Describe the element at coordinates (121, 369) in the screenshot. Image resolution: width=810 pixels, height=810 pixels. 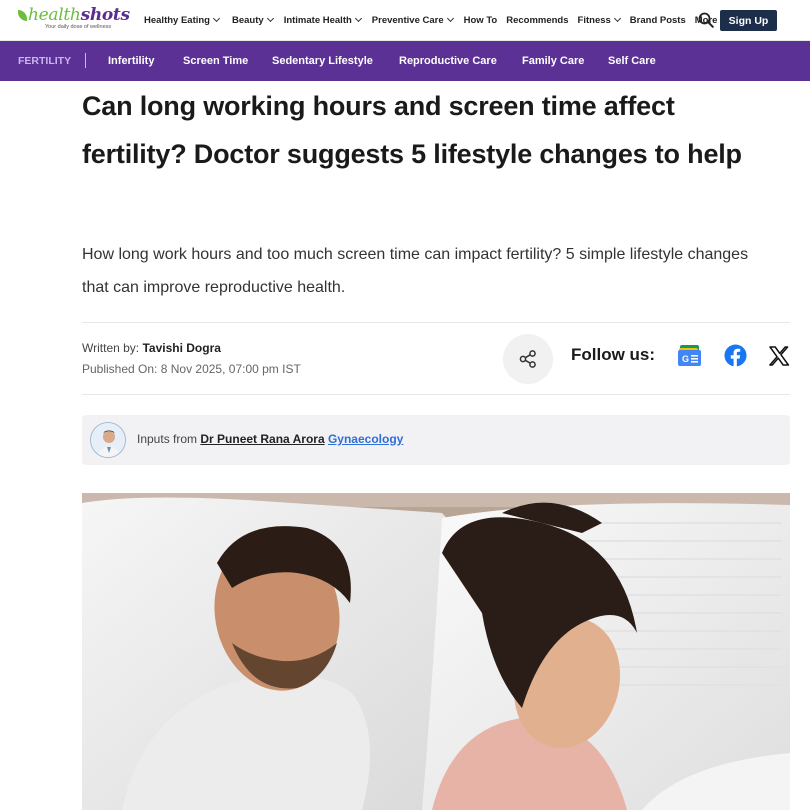
I see `published-prefix: Published On:` at that location.